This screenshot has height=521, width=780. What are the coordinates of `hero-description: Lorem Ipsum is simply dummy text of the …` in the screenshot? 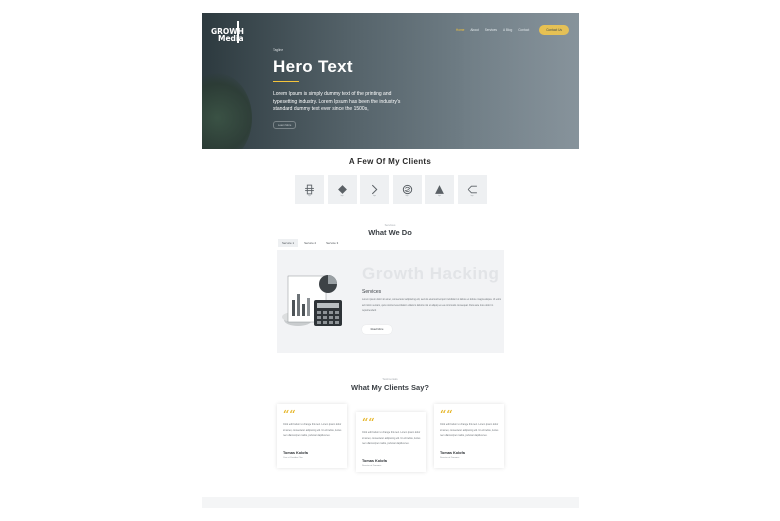 It's located at (337, 102).